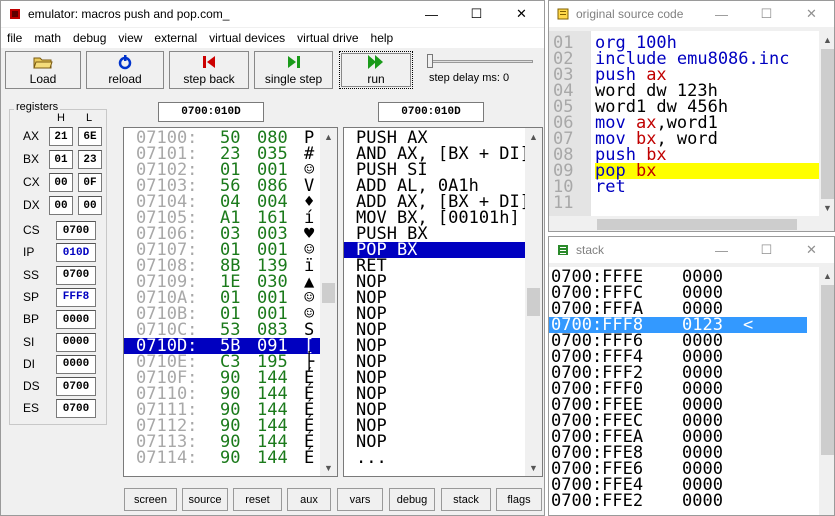  I want to click on source-hscrollbar, so click(691, 223).